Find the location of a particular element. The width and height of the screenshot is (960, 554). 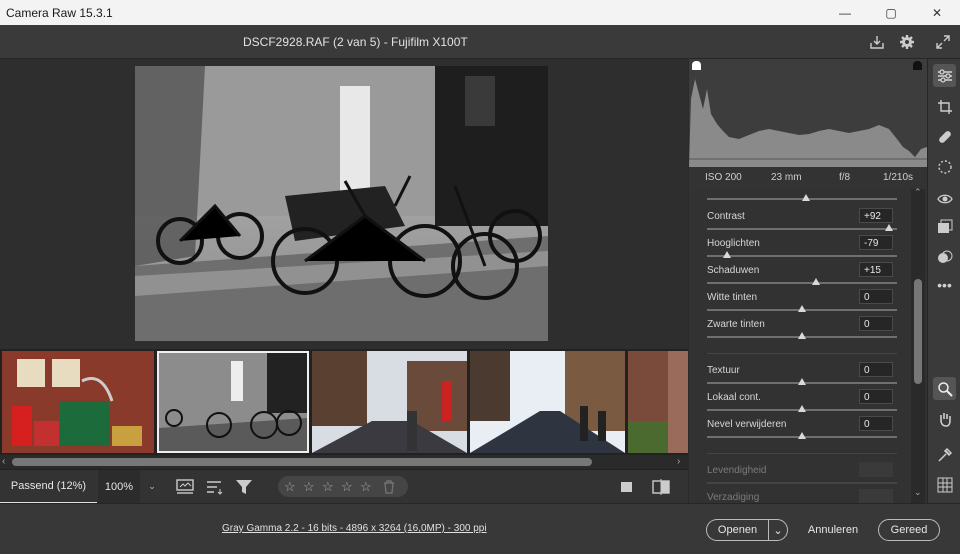

done-button: Gereed is located at coordinates (909, 530).